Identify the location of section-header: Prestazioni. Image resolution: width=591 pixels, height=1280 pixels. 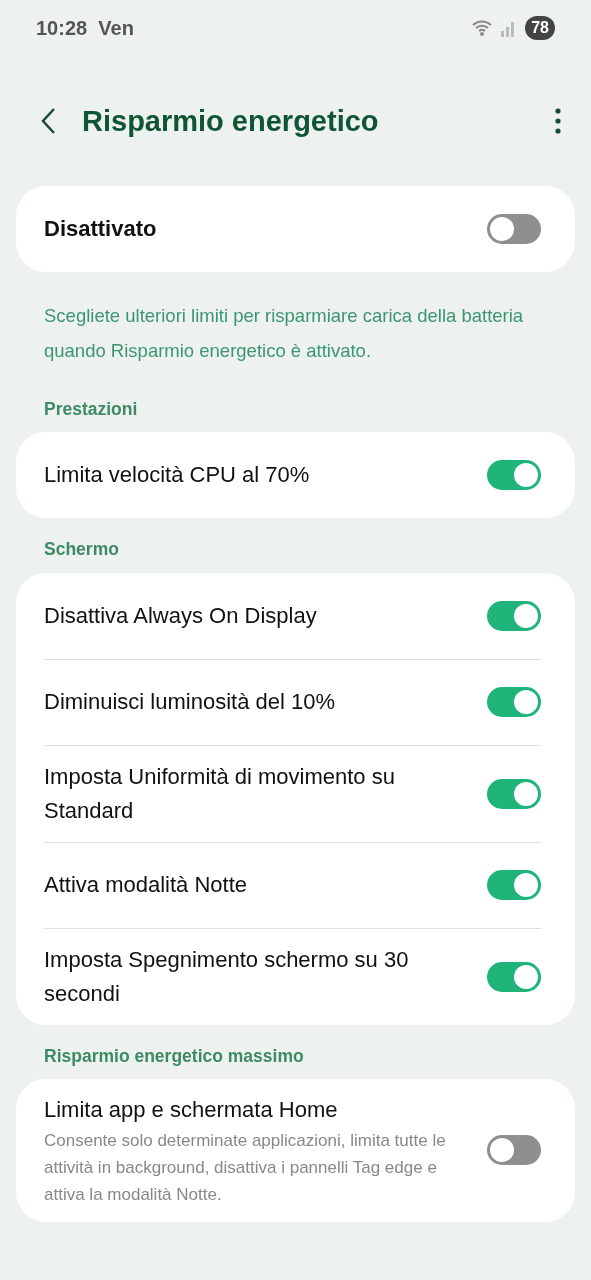
(91, 409).